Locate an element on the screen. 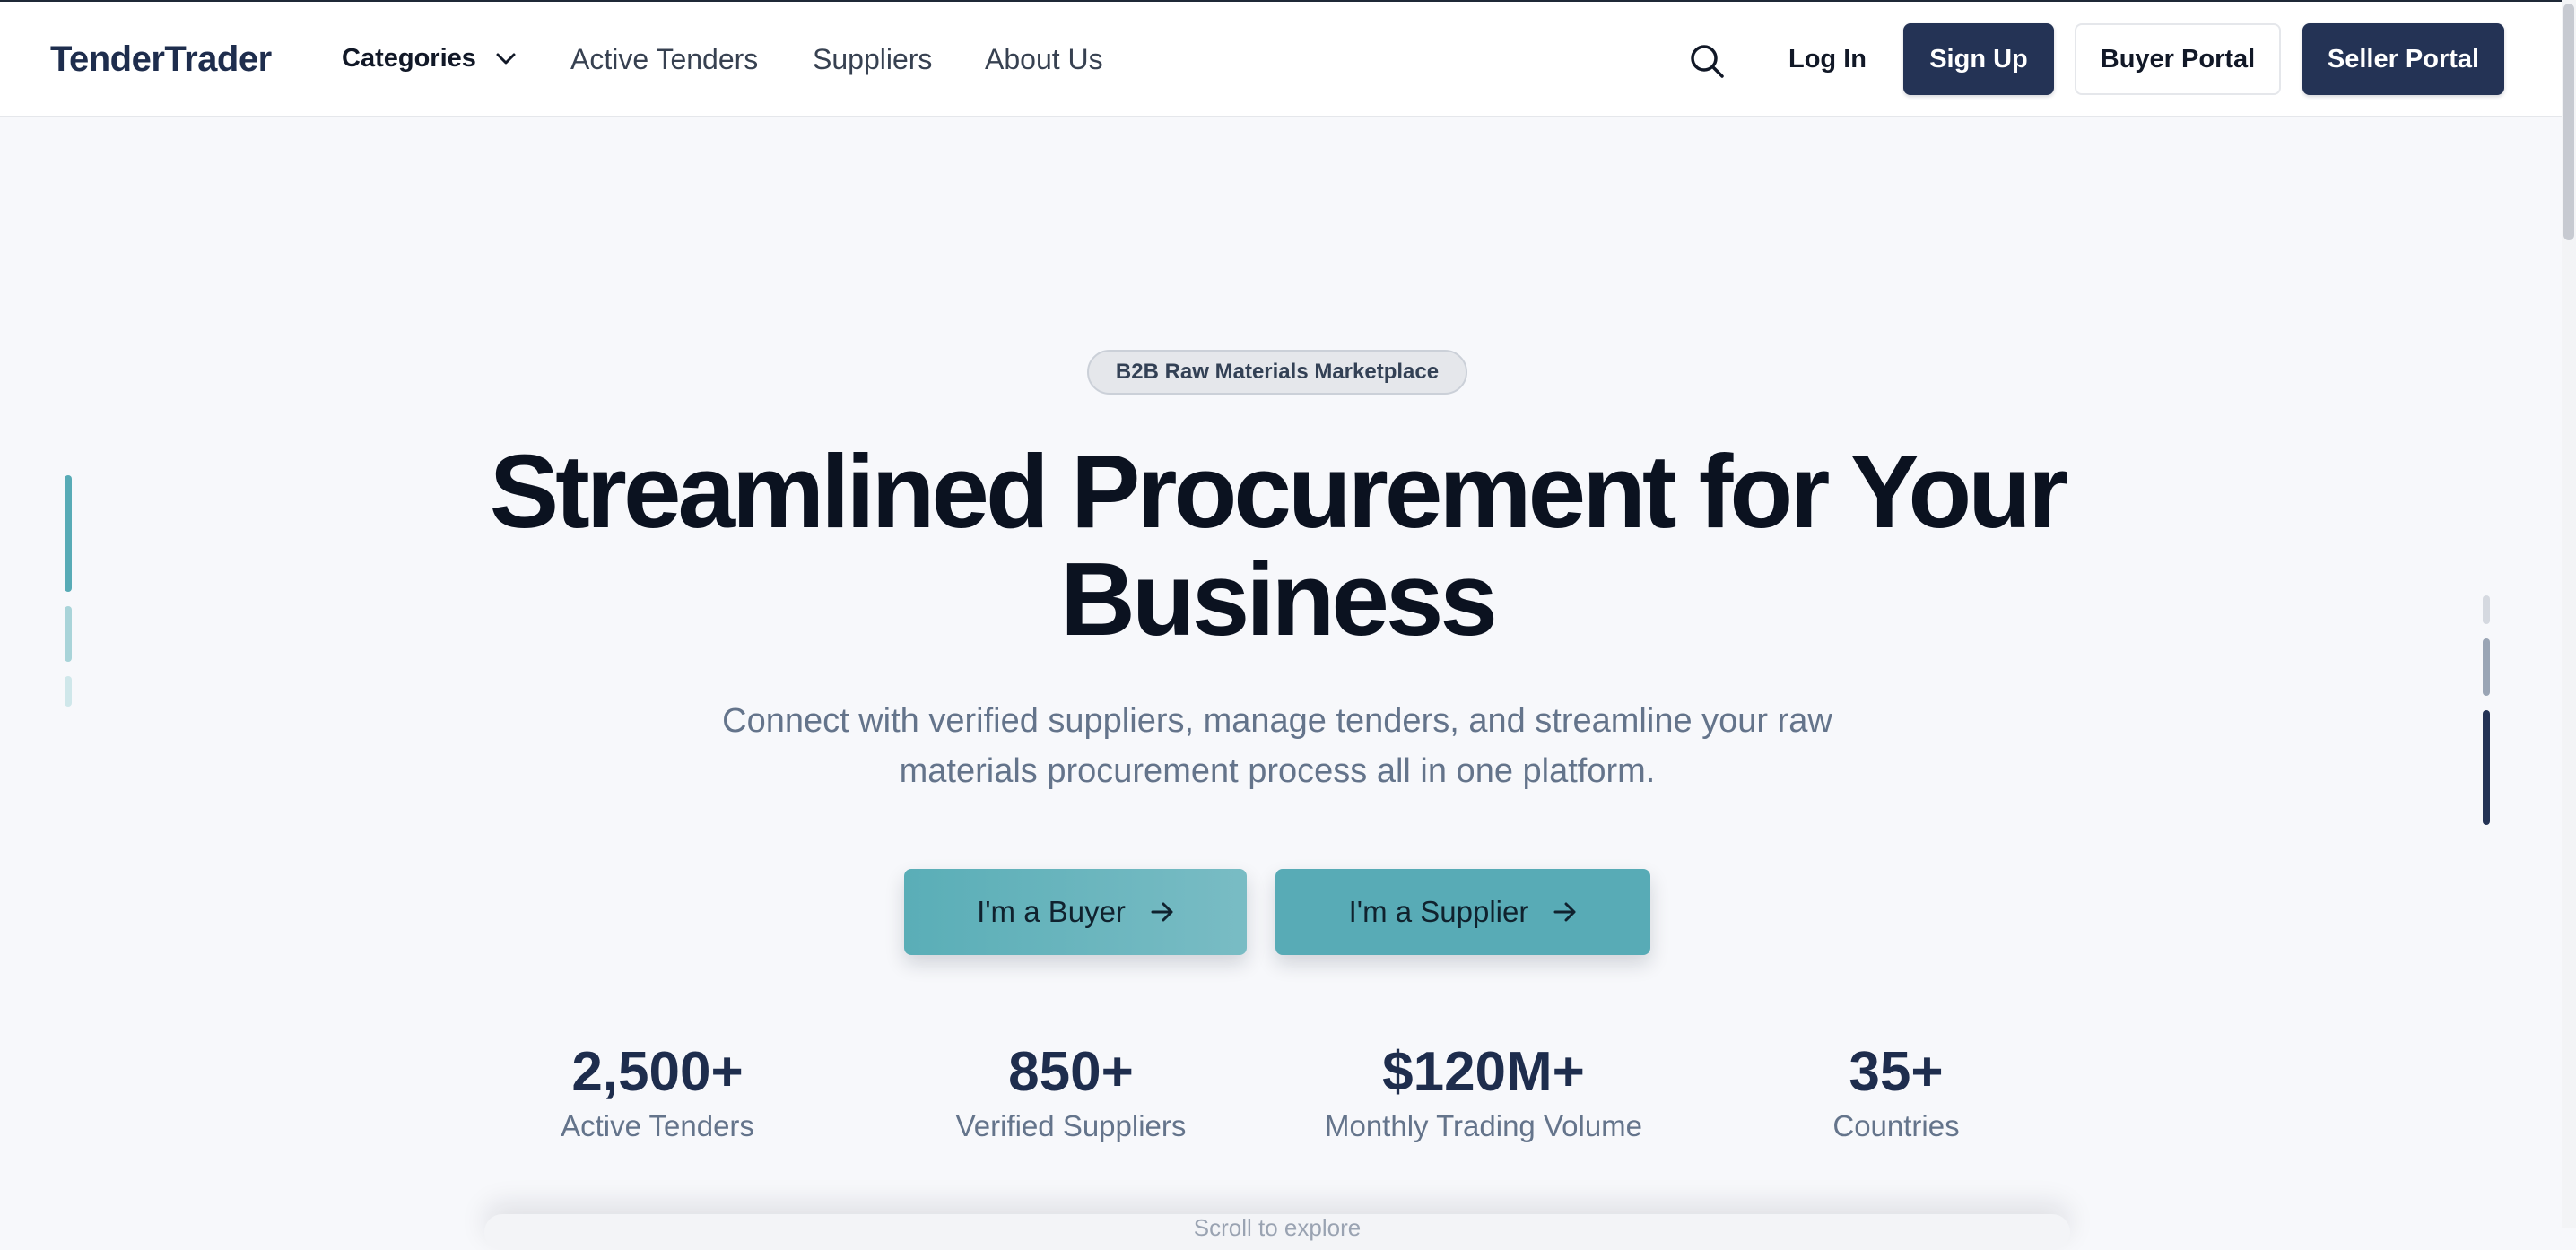  stat-label: Active Tenders is located at coordinates (657, 1125).